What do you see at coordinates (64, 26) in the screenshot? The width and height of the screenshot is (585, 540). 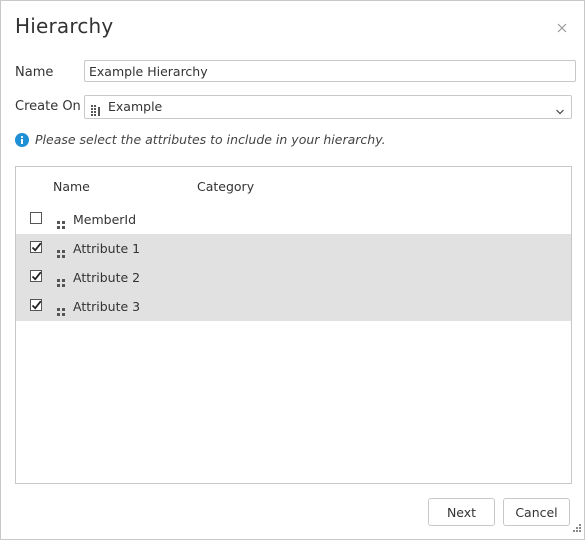 I see `dialog-title: Hierarchy` at bounding box center [64, 26].